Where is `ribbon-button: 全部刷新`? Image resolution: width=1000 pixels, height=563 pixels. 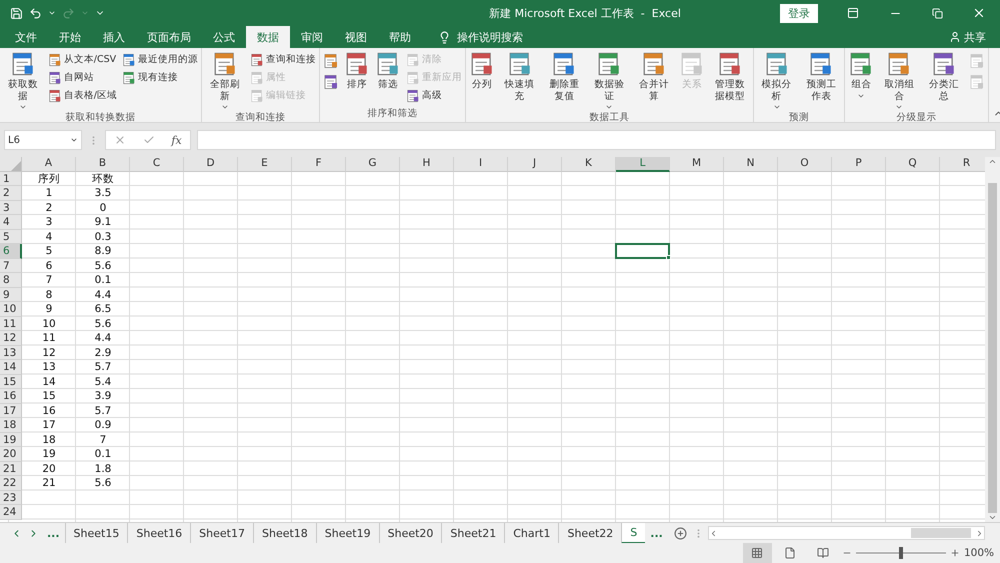 ribbon-button: 全部刷新 is located at coordinates (225, 81).